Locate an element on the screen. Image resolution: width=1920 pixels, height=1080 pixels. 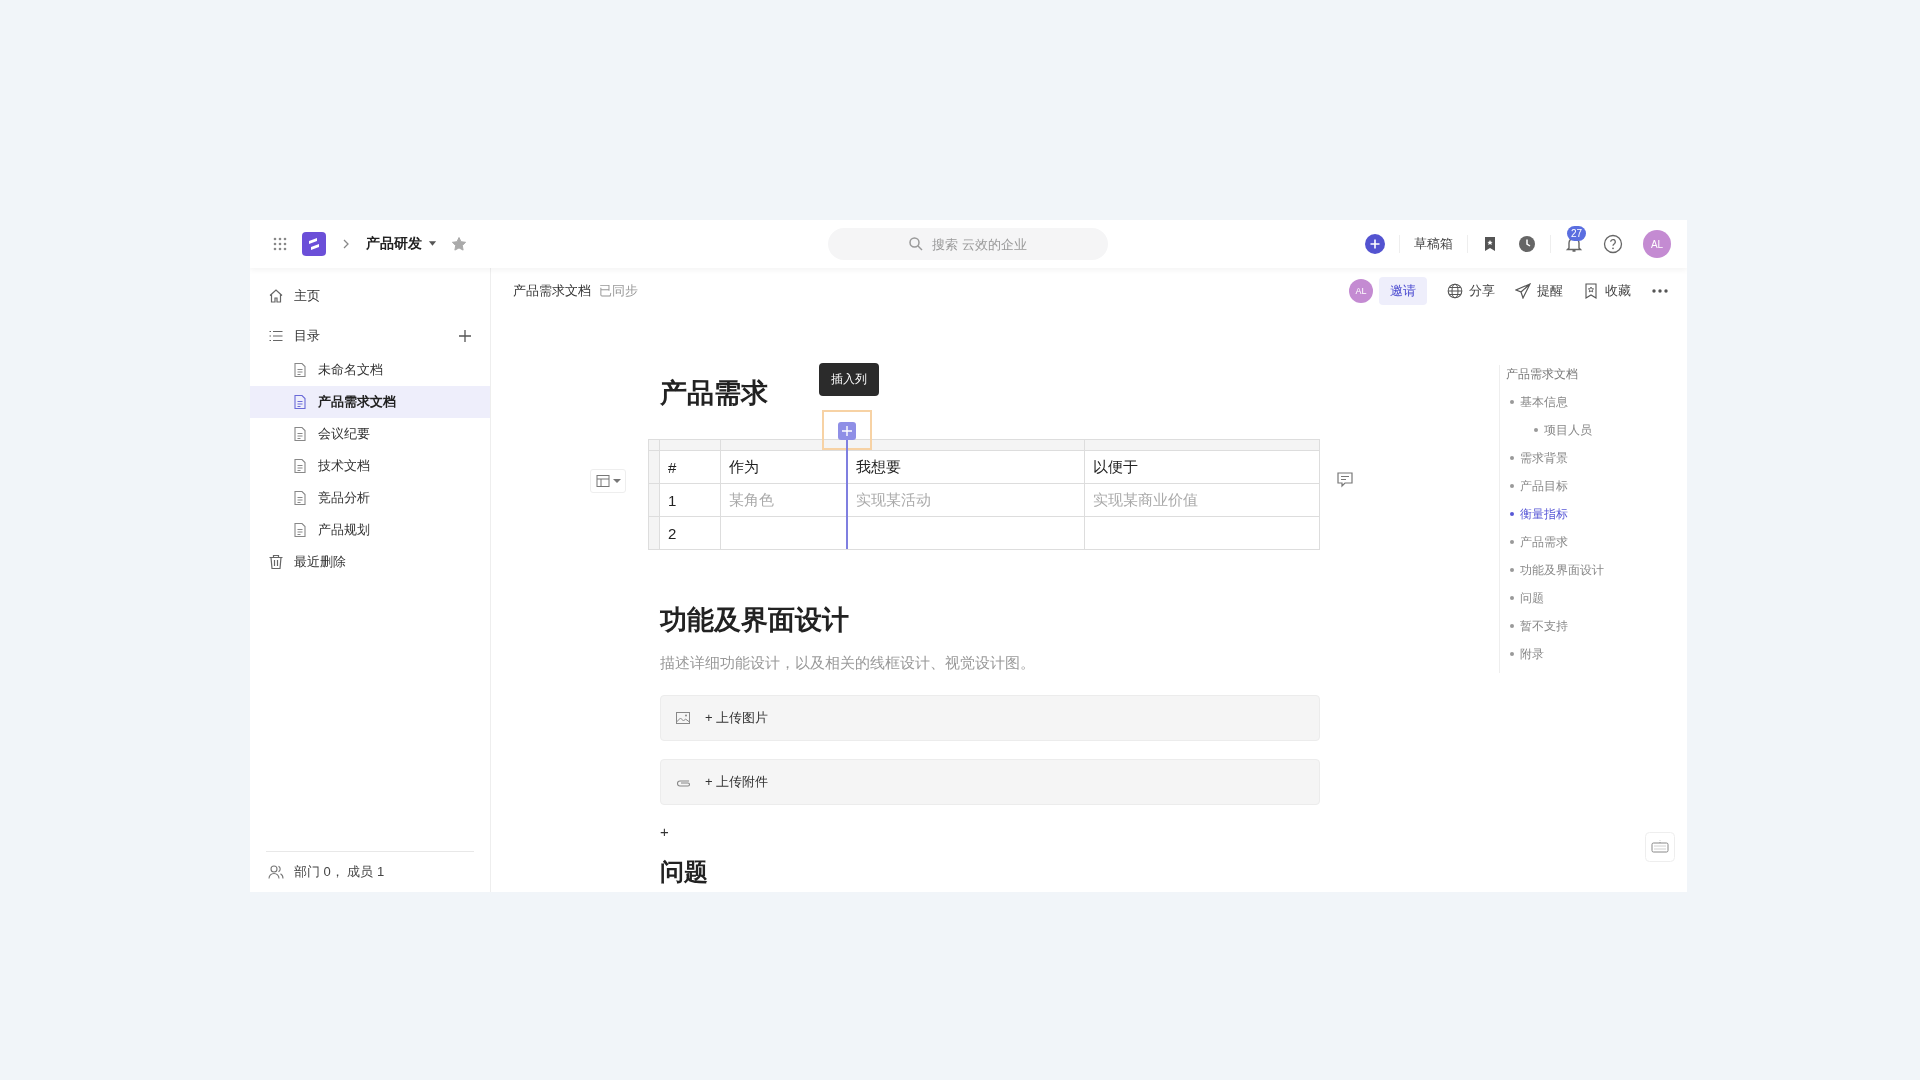
sidebar-item: 最近删除 is located at coordinates (370, 562).